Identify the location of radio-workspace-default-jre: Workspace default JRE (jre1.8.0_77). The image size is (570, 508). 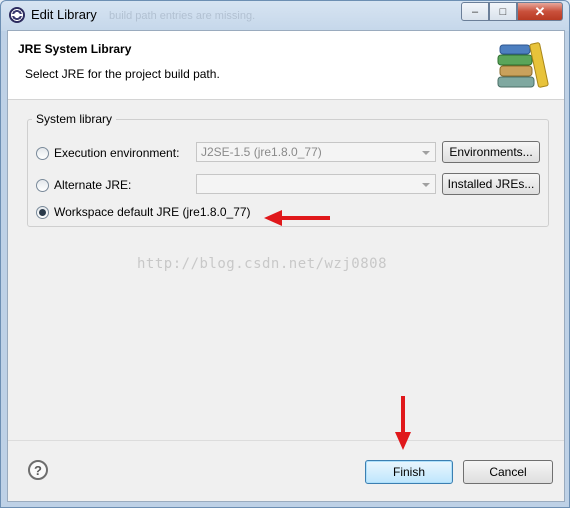
(143, 212).